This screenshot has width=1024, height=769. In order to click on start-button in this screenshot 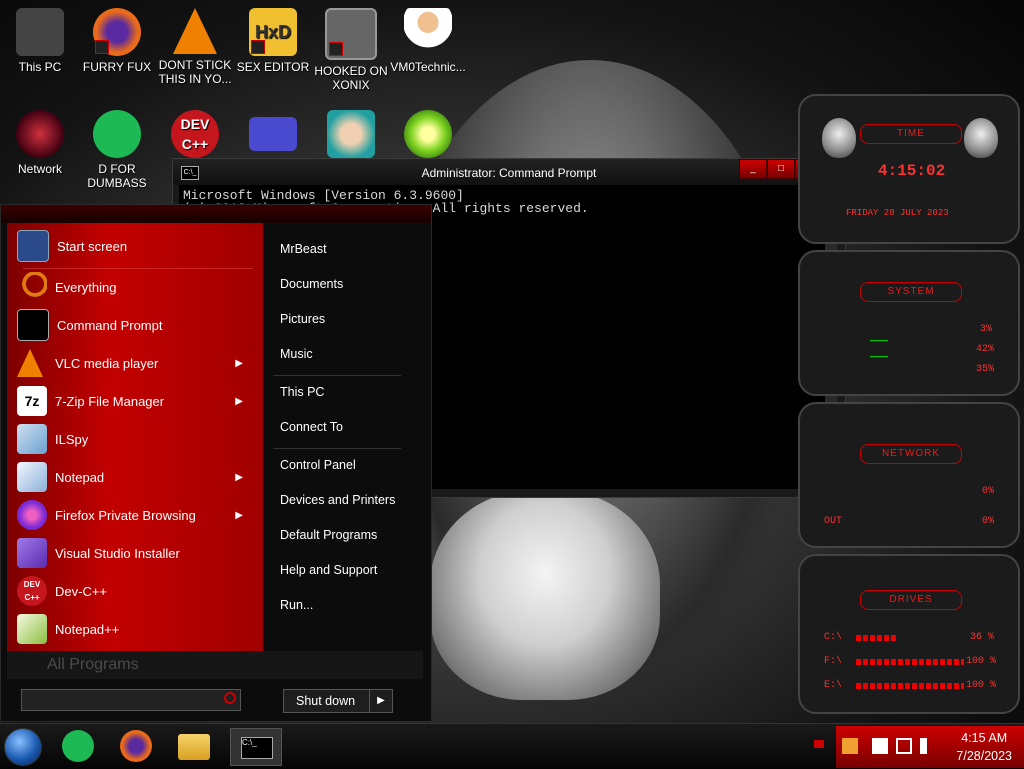, I will do `click(24, 747)`.